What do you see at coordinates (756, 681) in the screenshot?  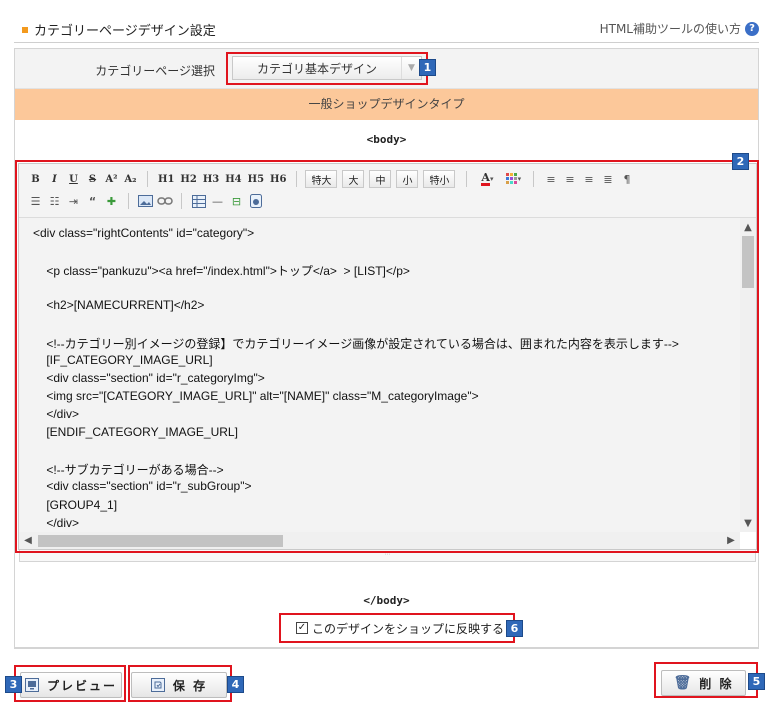 I see `callout-badge-5: 5` at bounding box center [756, 681].